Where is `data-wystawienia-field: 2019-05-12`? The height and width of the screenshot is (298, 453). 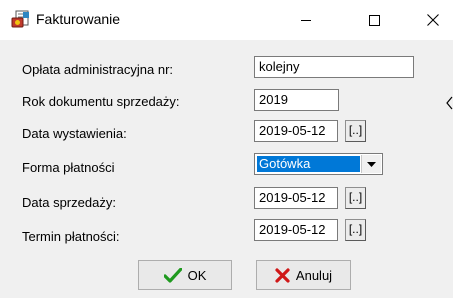
data-wystawienia-field: 2019-05-12 is located at coordinates (296, 131).